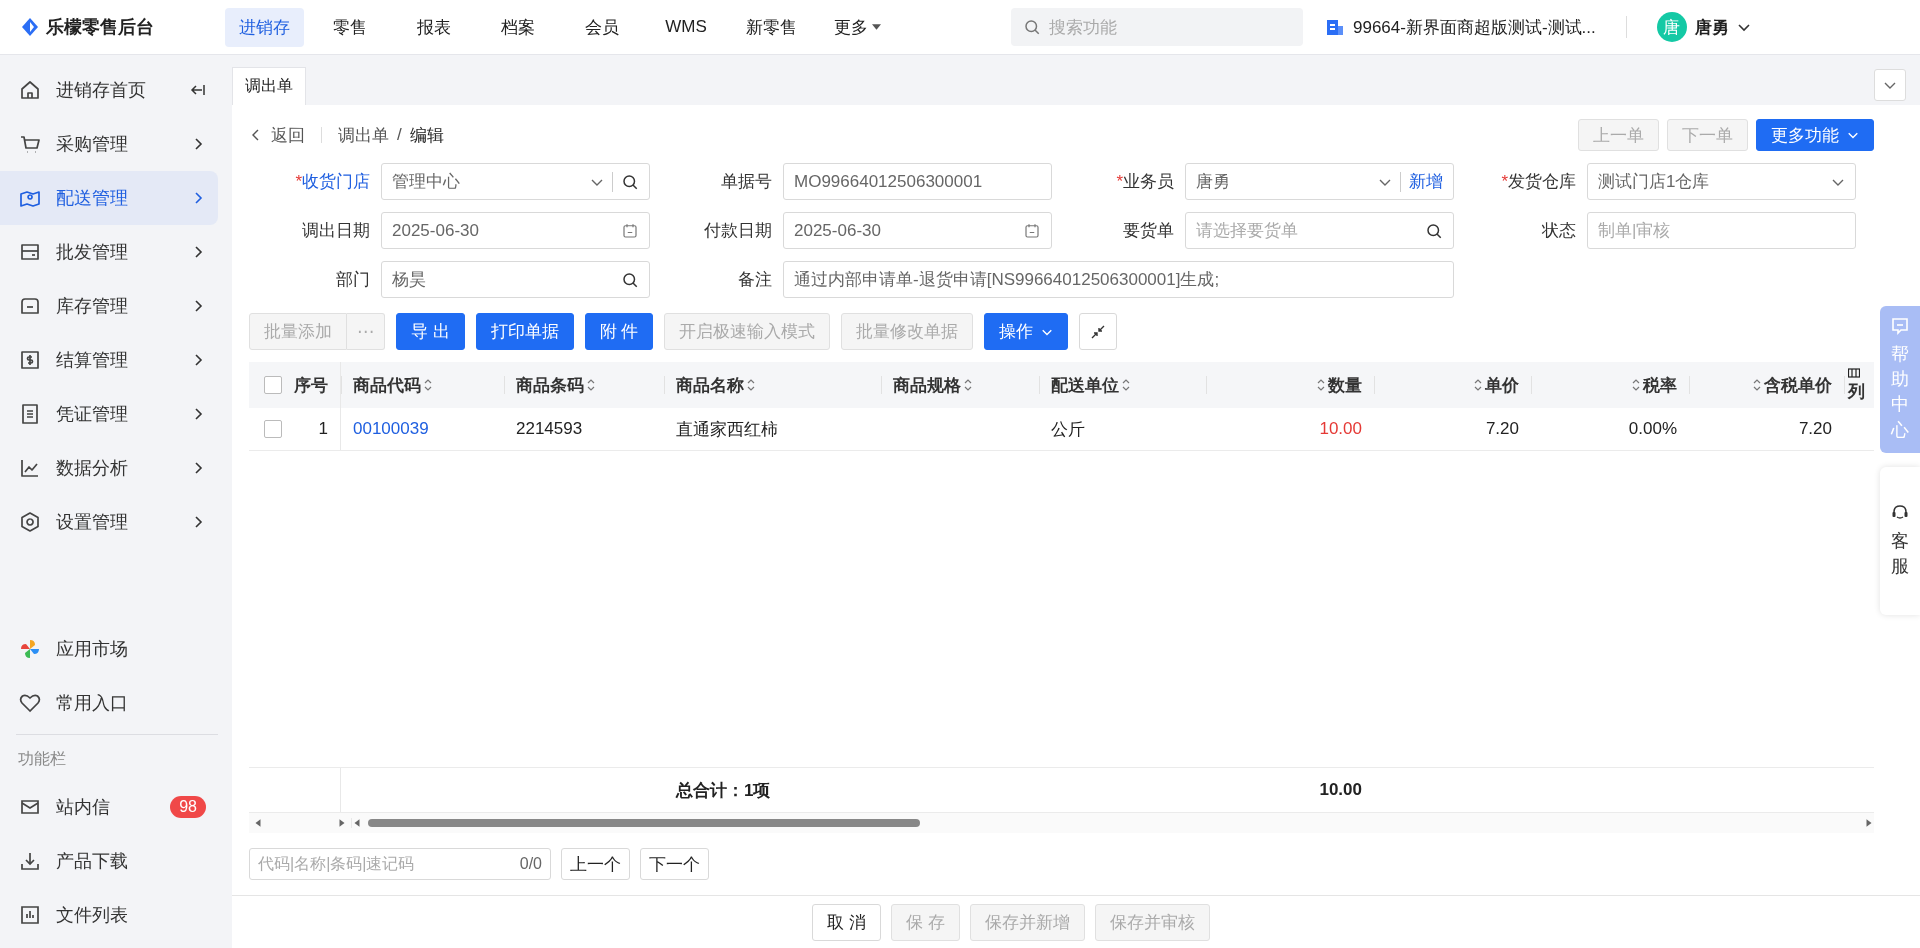  Describe the element at coordinates (269, 86) in the screenshot. I see `page-tab: 调出单` at that location.